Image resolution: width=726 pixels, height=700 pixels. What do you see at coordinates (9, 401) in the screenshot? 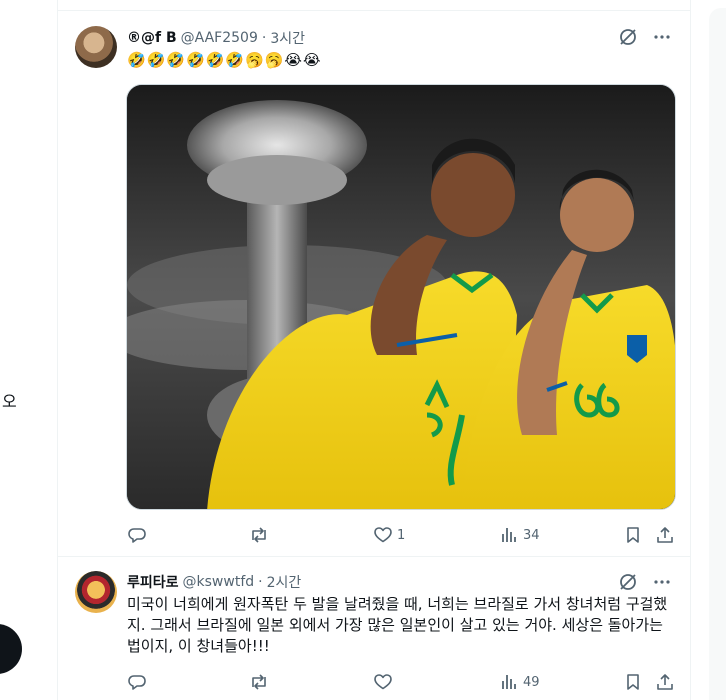
I see `sidebar-partial-label: 오` at bounding box center [9, 401].